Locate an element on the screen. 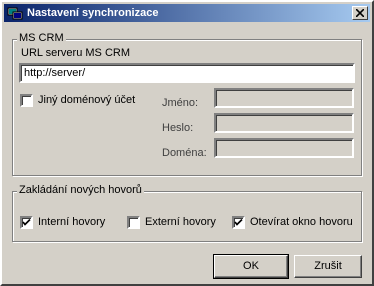 Image resolution: width=374 pixels, height=286 pixels. title-bar: Nastavení synchronizace is located at coordinates (187, 13).